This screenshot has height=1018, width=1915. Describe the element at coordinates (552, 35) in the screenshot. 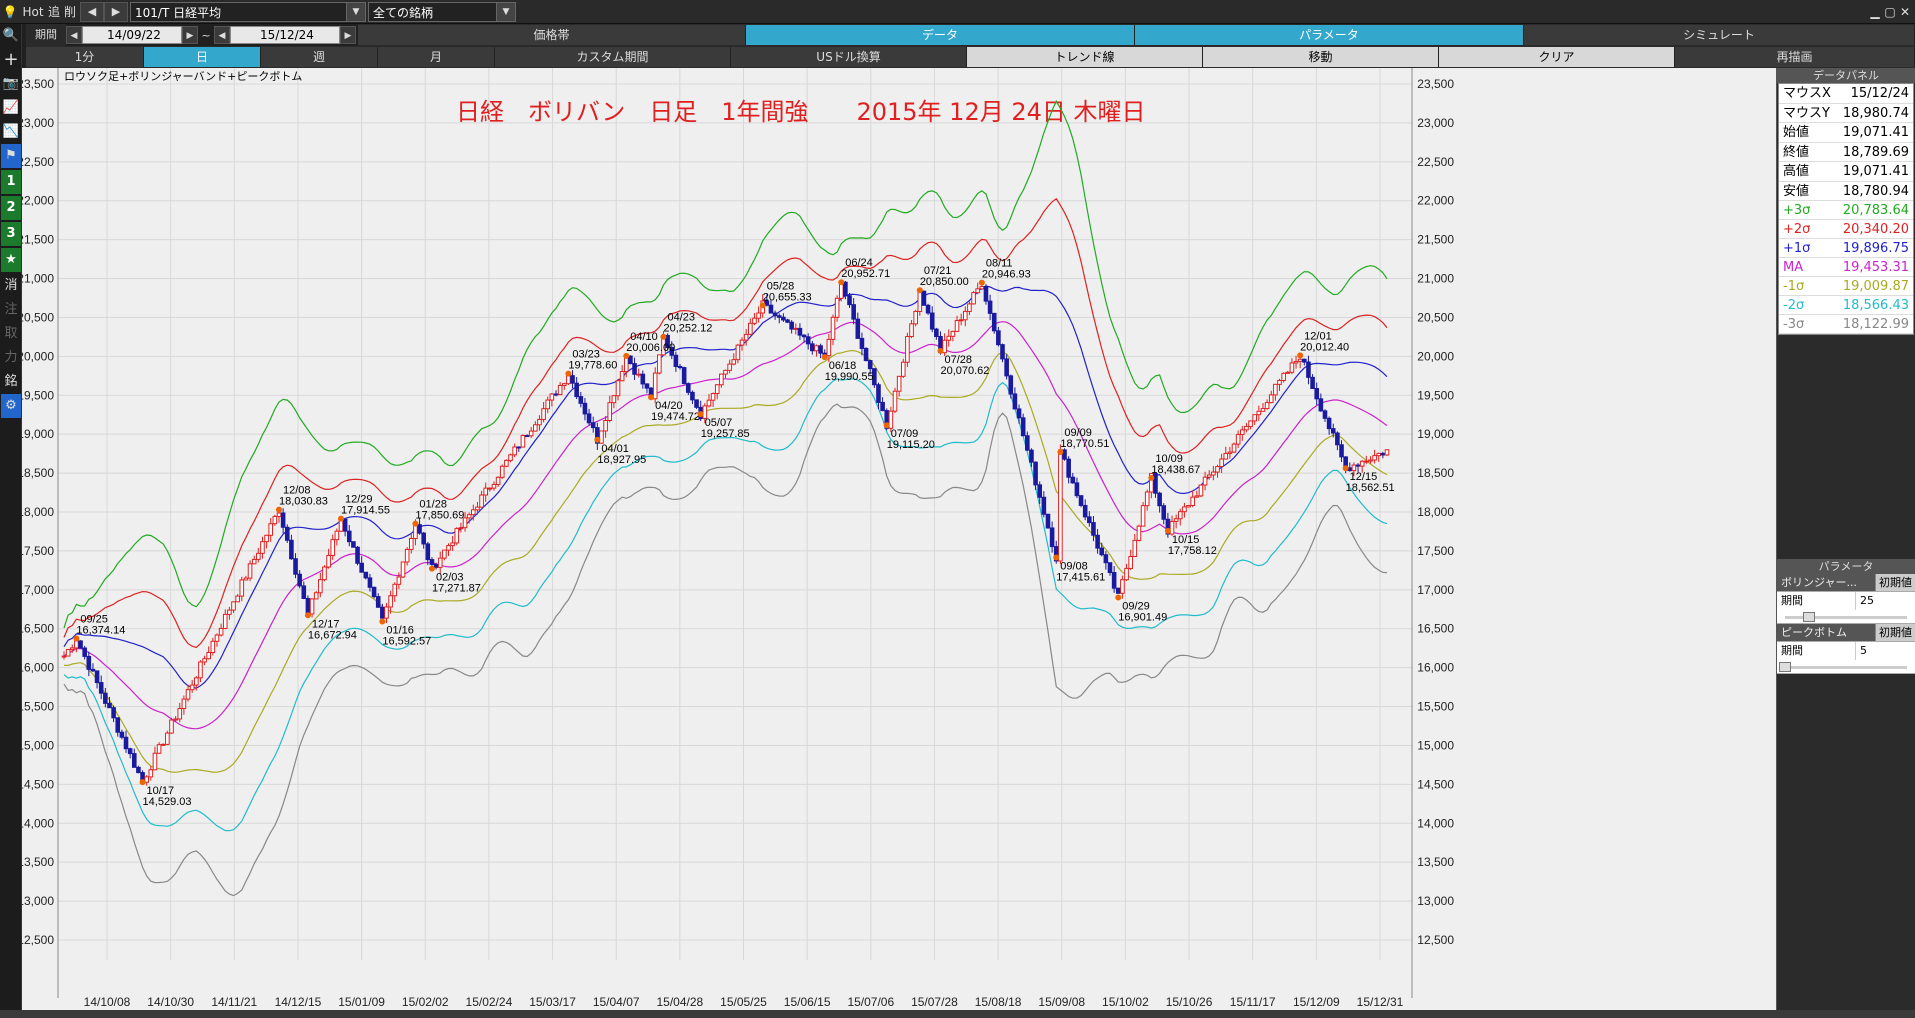

I see `tab-price-band: 価格帯` at that location.